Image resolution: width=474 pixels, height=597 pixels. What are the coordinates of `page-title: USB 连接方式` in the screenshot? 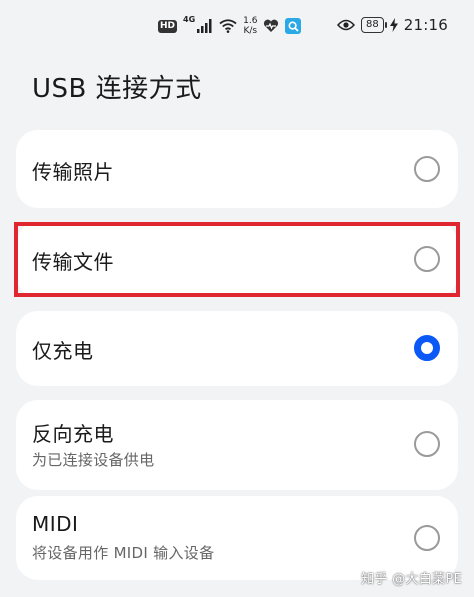 It's located at (117, 89).